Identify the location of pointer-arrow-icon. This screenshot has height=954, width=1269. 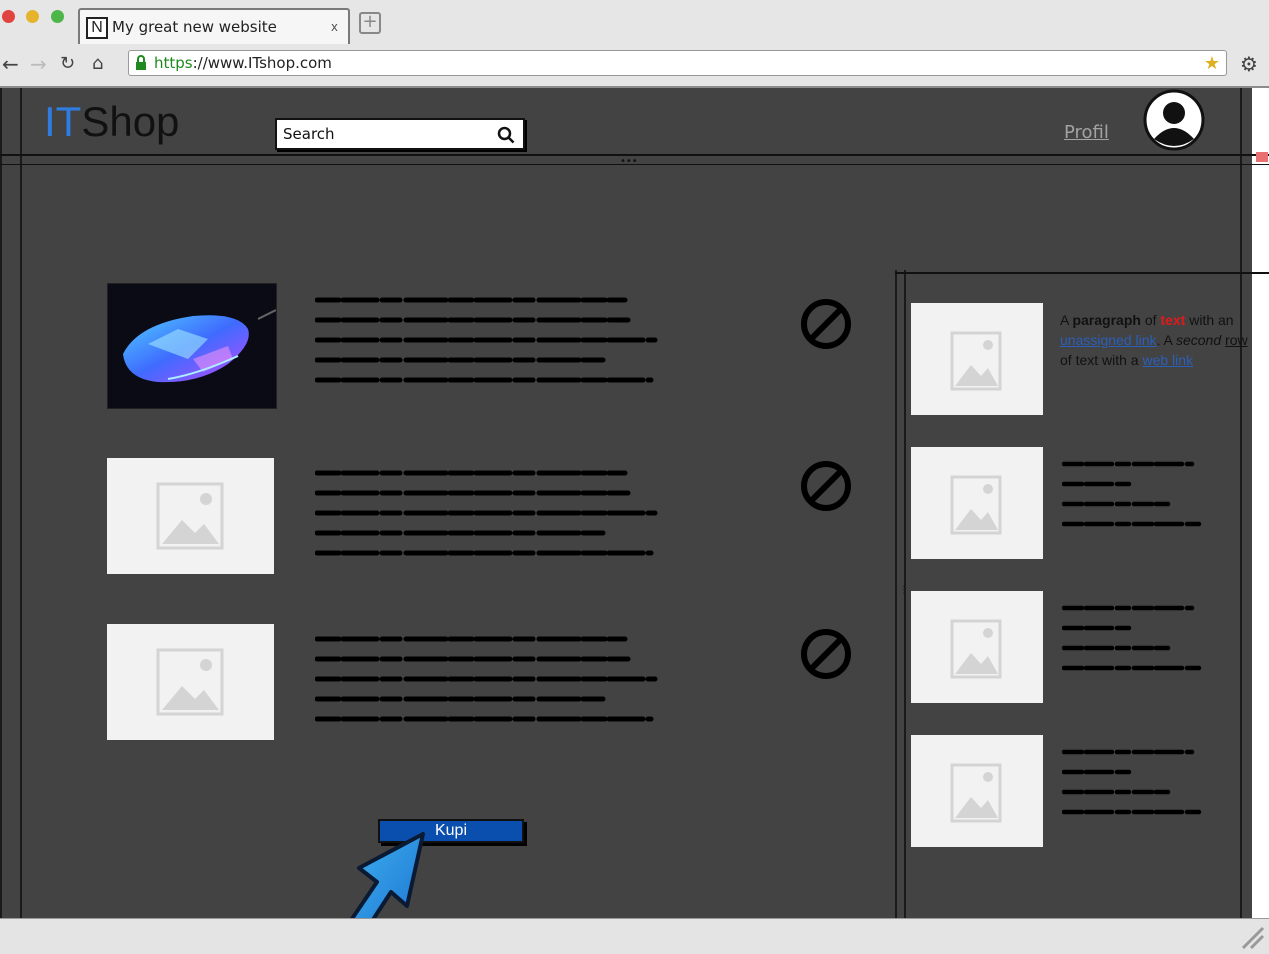
(387, 875).